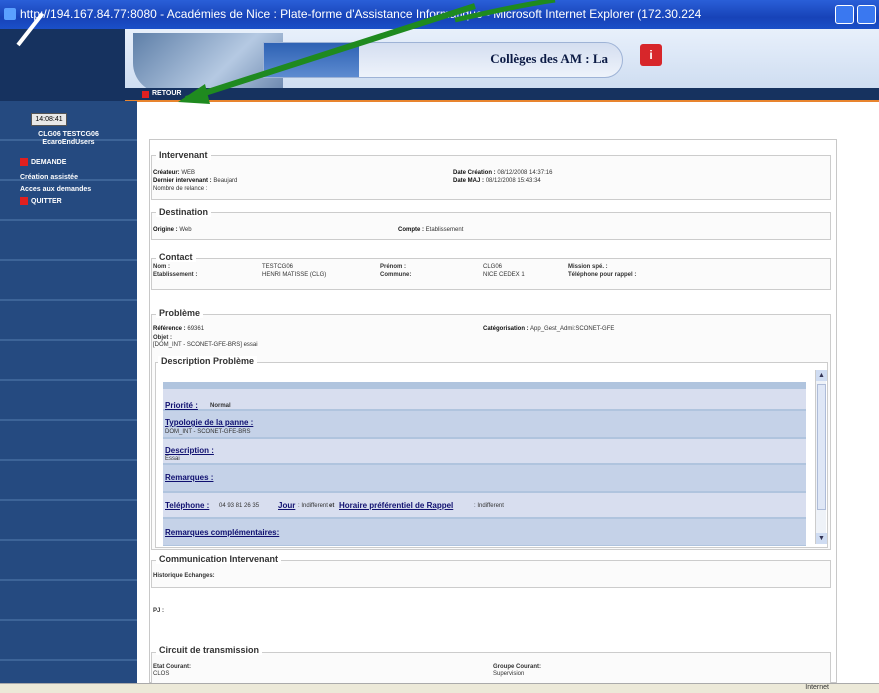 The height and width of the screenshot is (693, 879). What do you see at coordinates (208, 432) in the screenshot?
I see `typologie-value: DOM_INT - SCONET-GFE-BRS` at bounding box center [208, 432].